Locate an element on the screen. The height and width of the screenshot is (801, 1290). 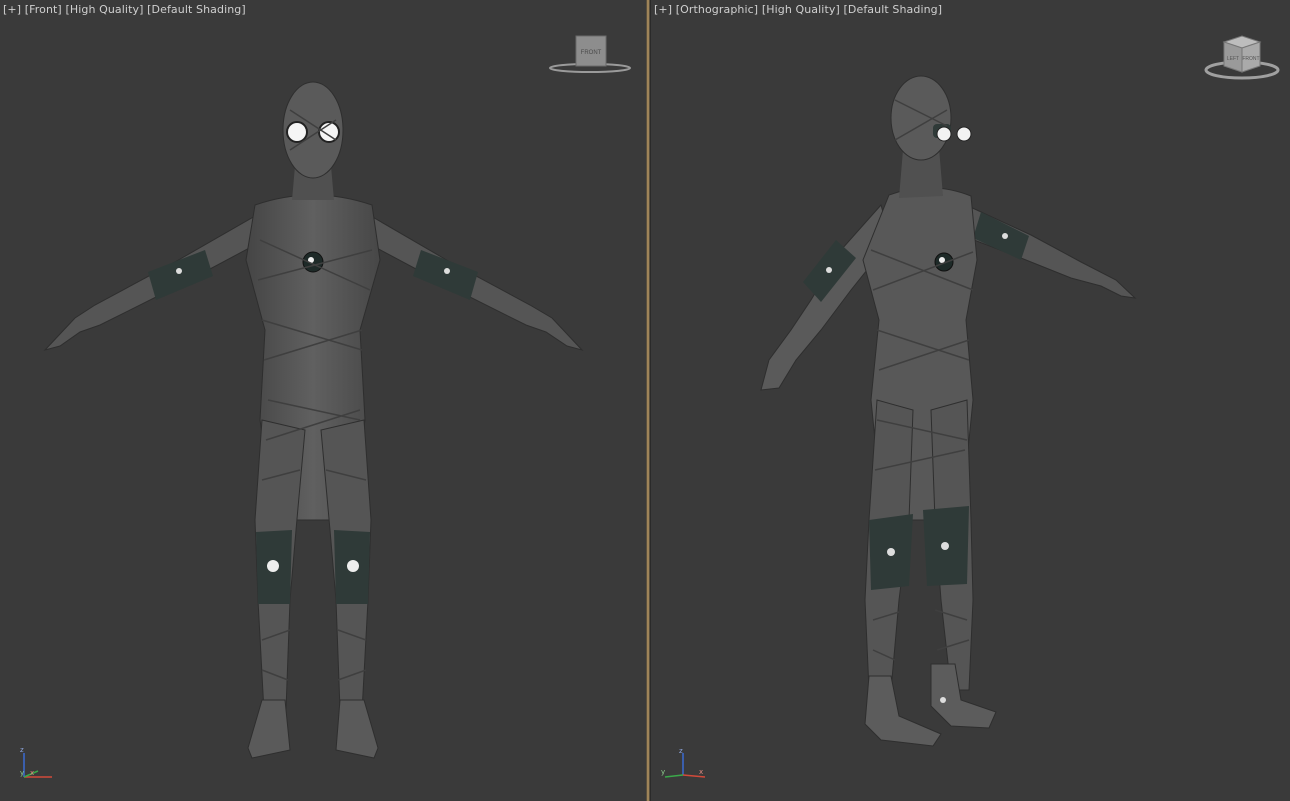
axis-tripod-front: z x y is located at coordinates (36, 762).